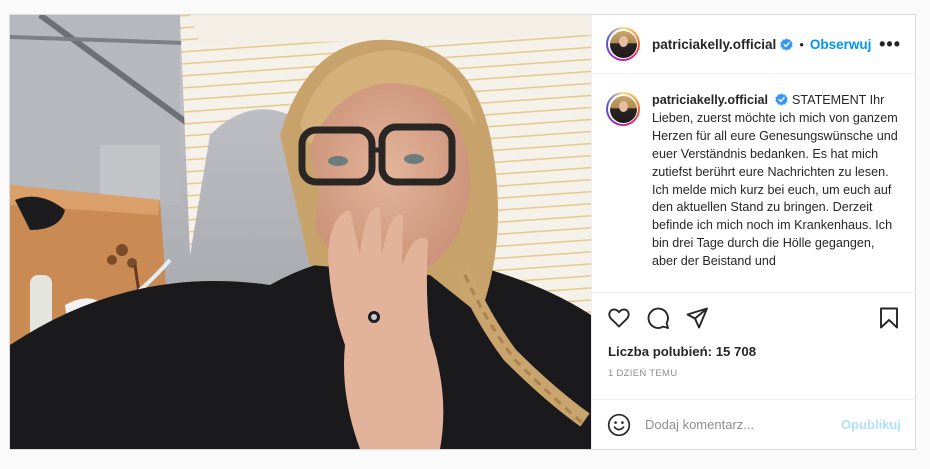 This screenshot has height=469, width=930. I want to click on emoji-icon, so click(619, 425).